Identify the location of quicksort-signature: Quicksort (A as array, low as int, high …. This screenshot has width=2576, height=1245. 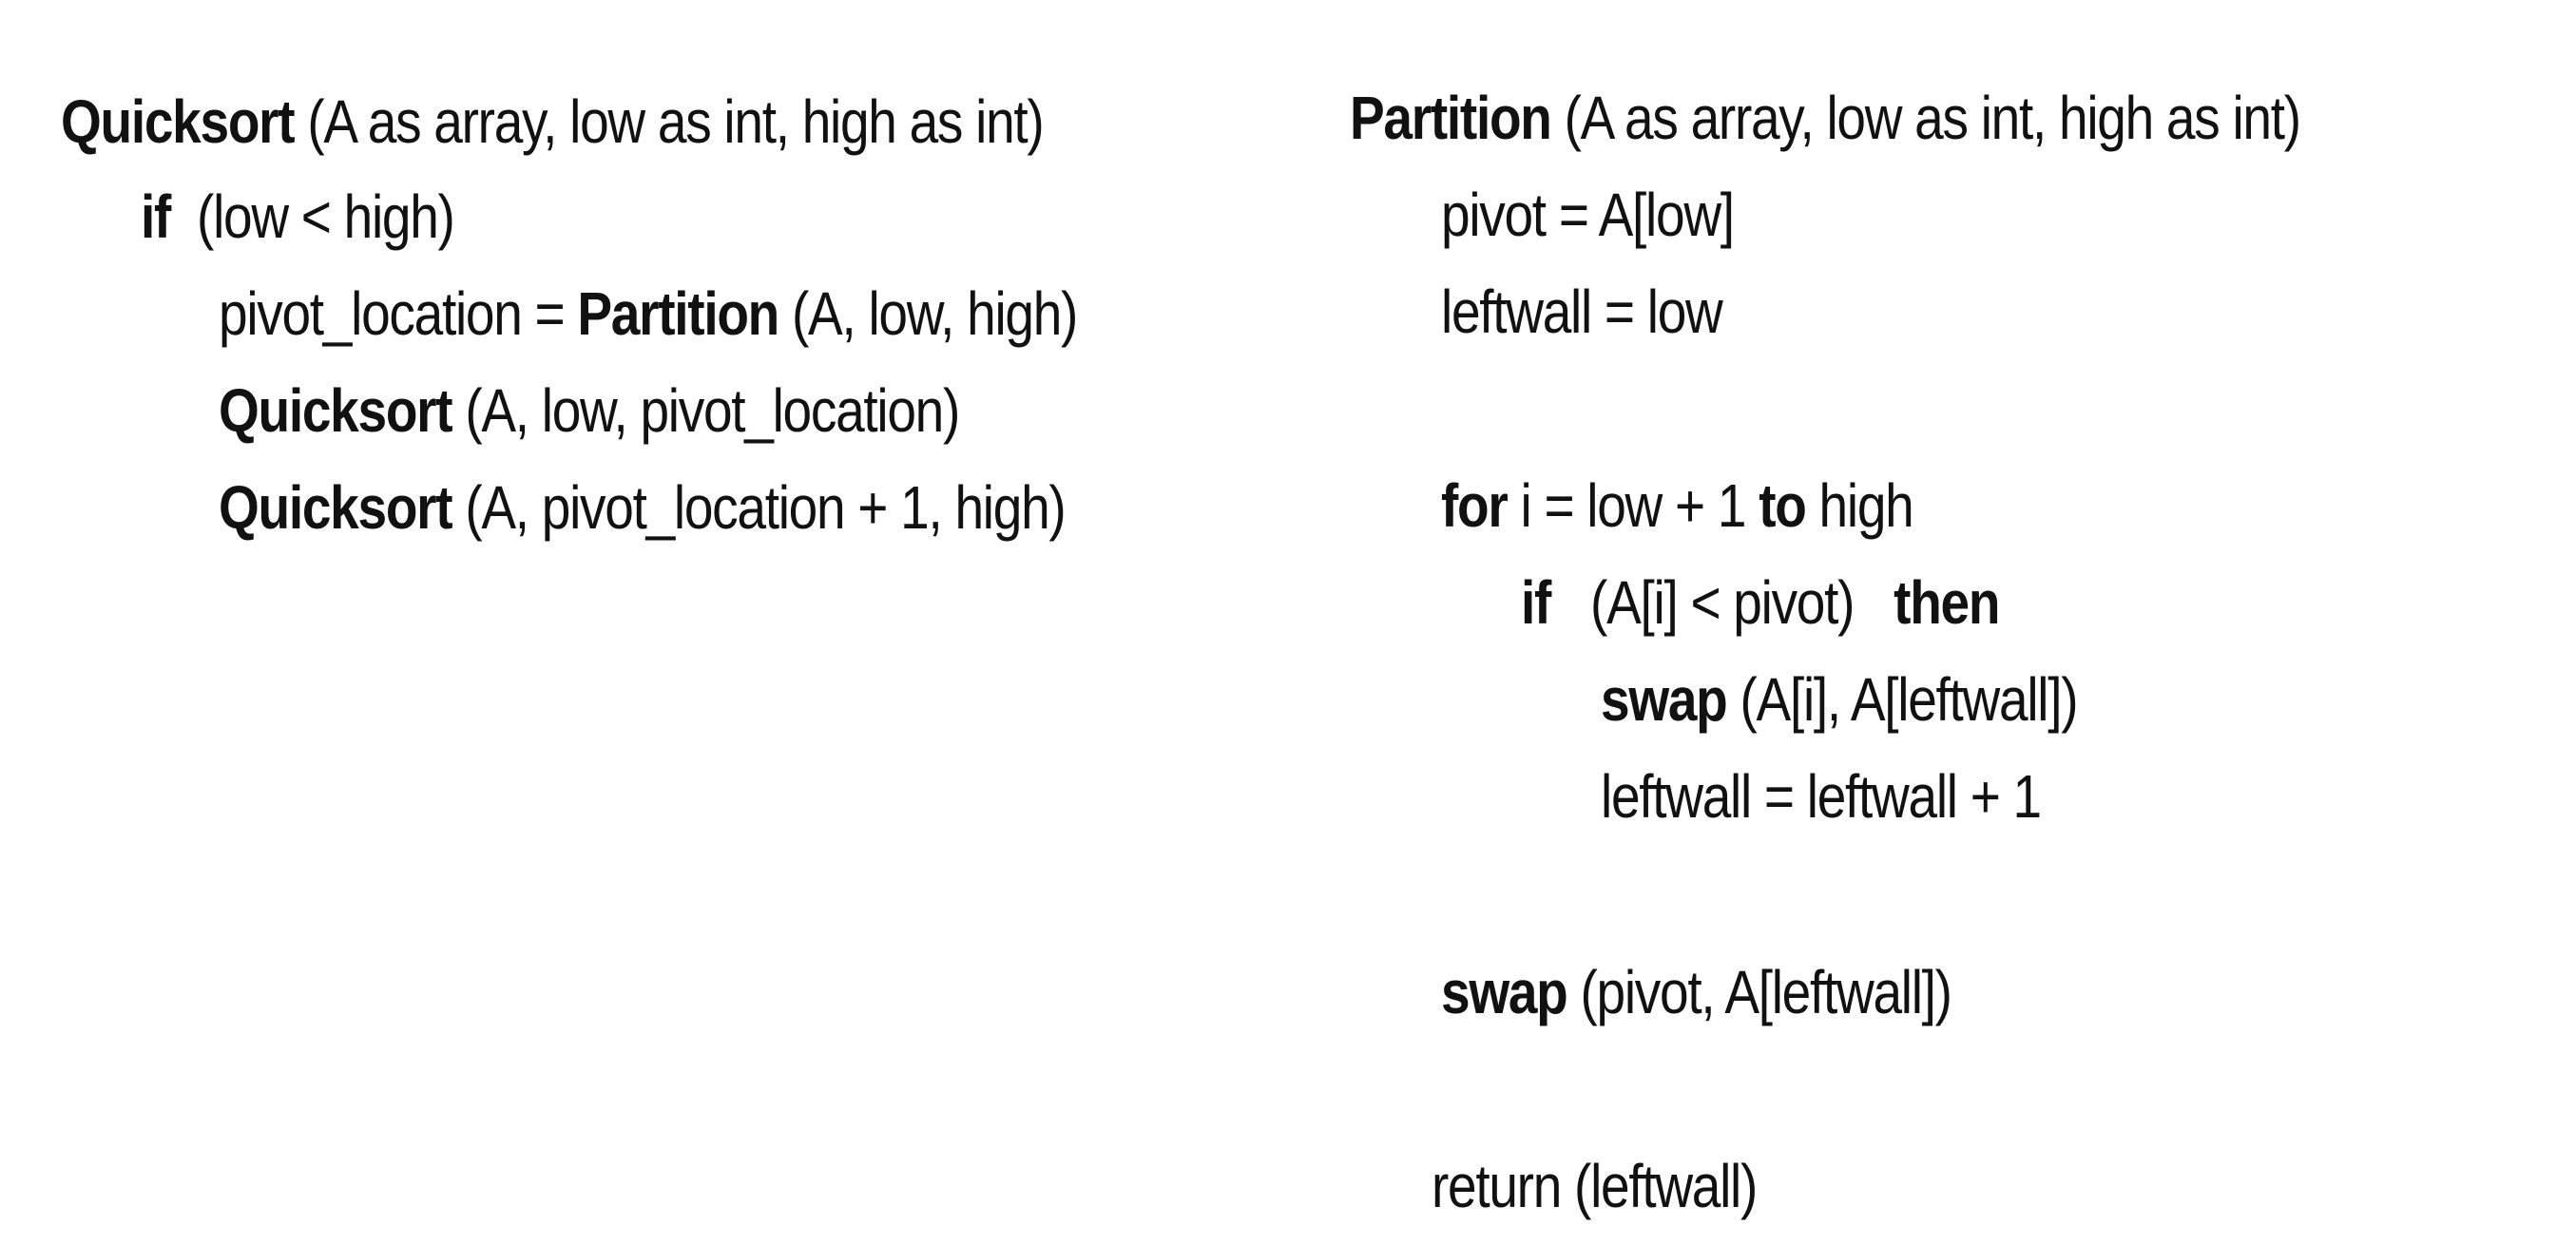
(553, 121).